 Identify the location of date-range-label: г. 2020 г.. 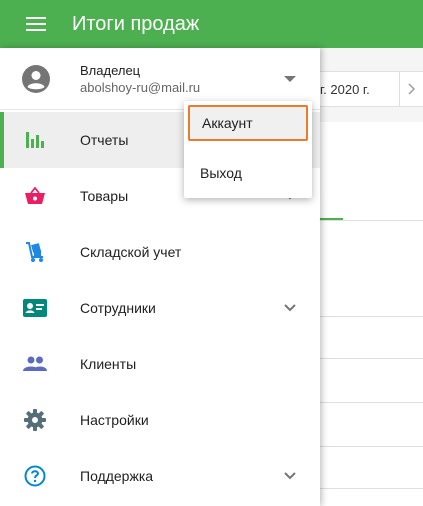
(345, 89).